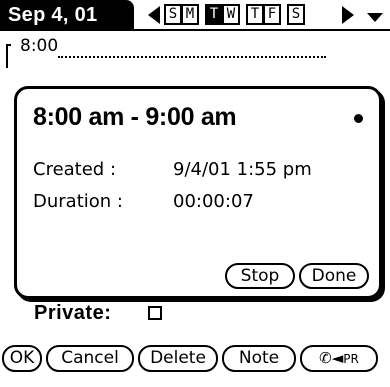 Image resolution: width=390 pixels, height=387 pixels. What do you see at coordinates (39, 46) in the screenshot?
I see `list-time-label: 8:00` at bounding box center [39, 46].